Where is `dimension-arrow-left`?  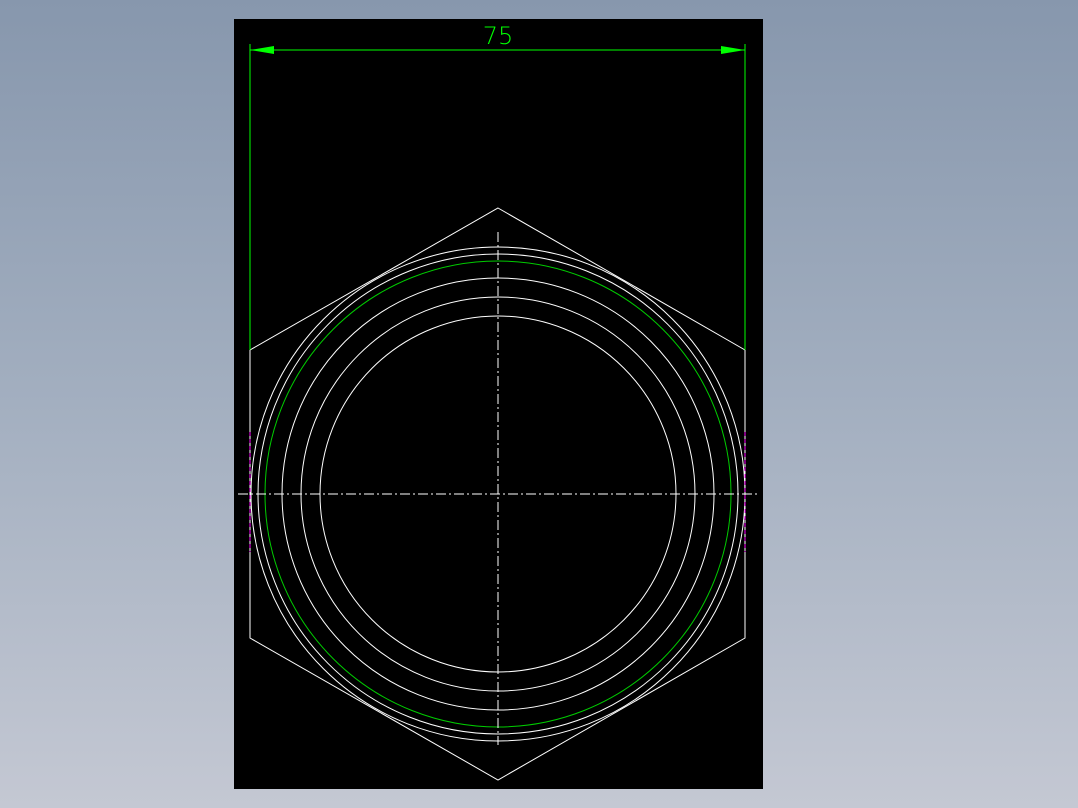 dimension-arrow-left is located at coordinates (262, 50).